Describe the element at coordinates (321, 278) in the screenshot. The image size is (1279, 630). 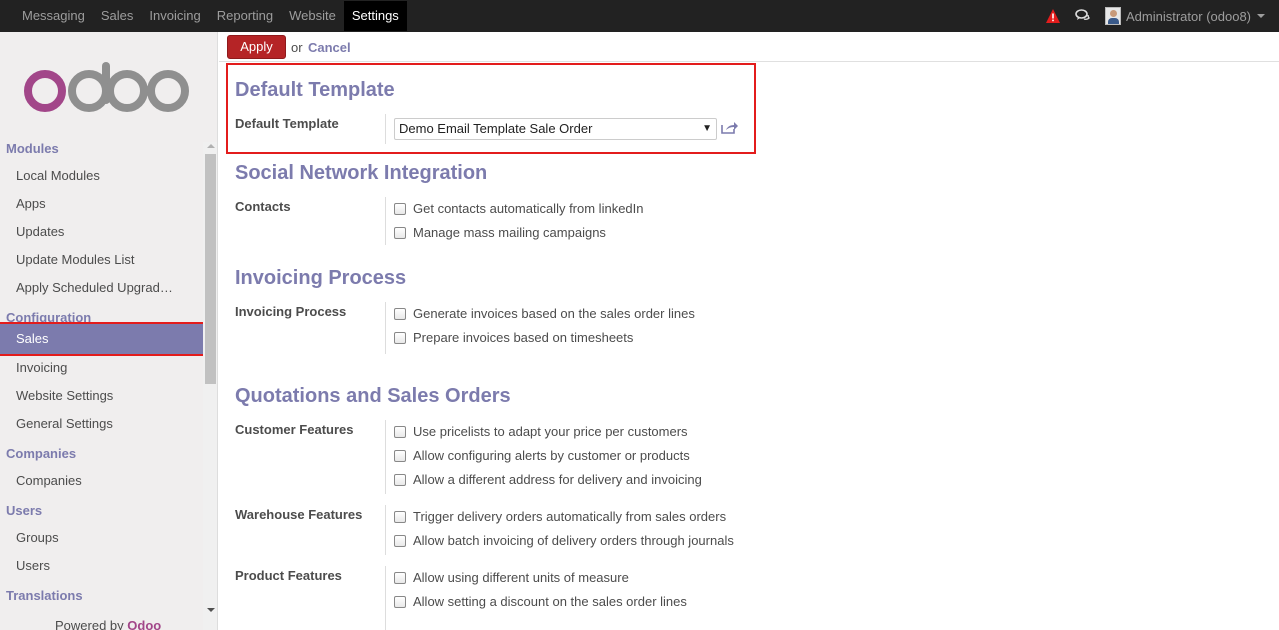
I see `invoicing-heading: Invoicing Process` at that location.